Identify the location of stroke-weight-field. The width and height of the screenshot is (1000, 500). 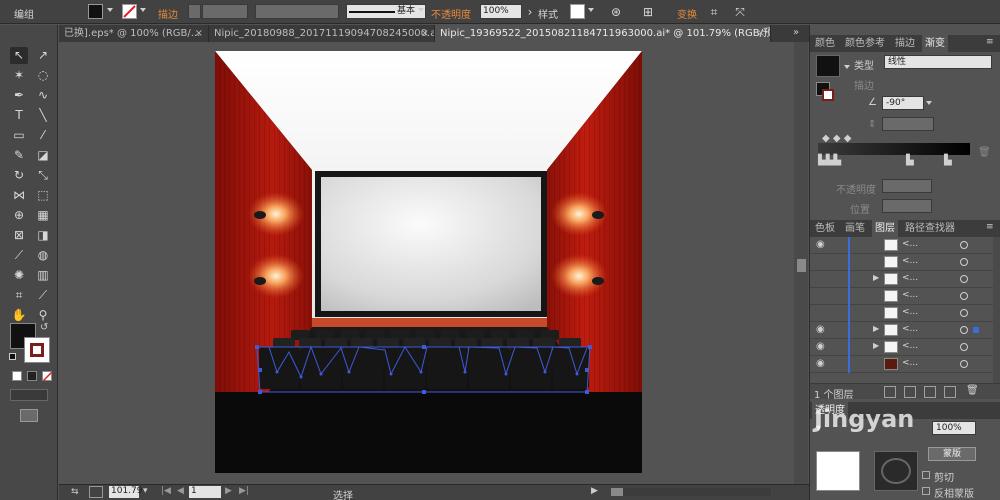
(225, 11).